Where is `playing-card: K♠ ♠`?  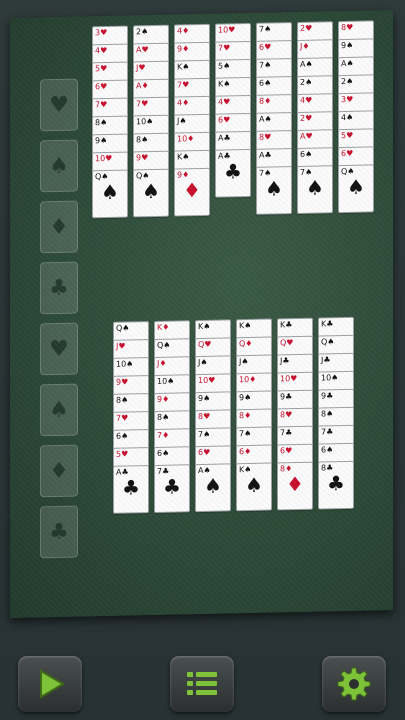 playing-card: K♠ ♠ is located at coordinates (254, 487).